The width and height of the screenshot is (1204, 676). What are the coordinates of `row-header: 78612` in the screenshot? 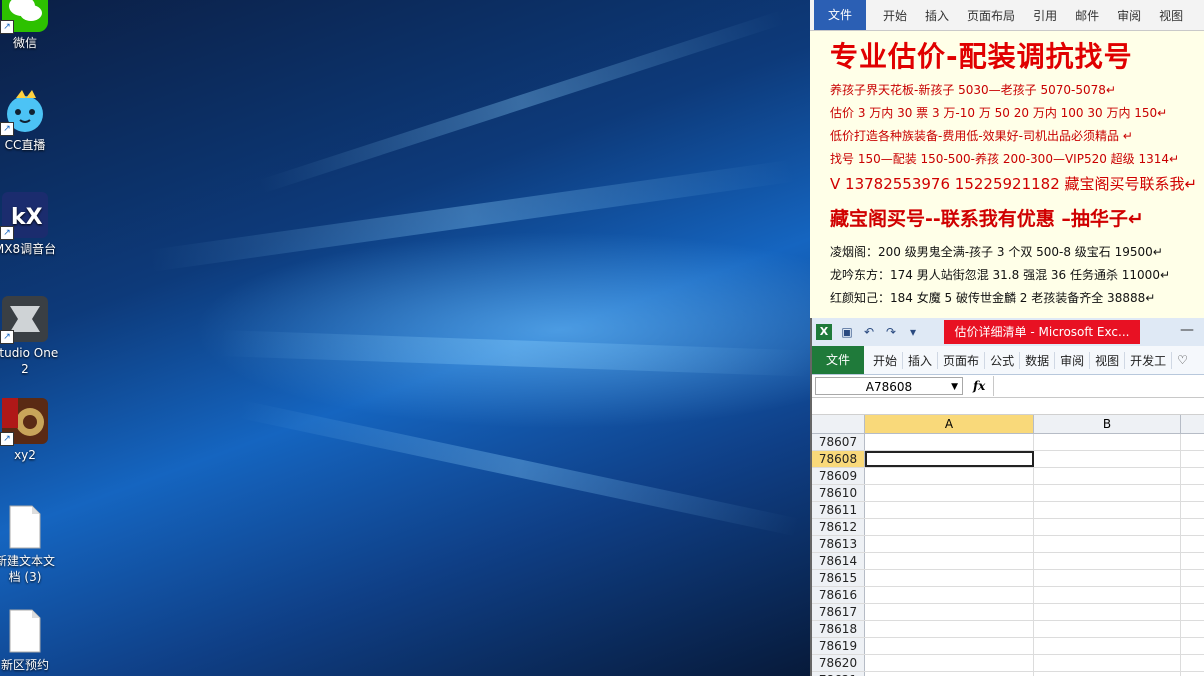 It's located at (838, 527).